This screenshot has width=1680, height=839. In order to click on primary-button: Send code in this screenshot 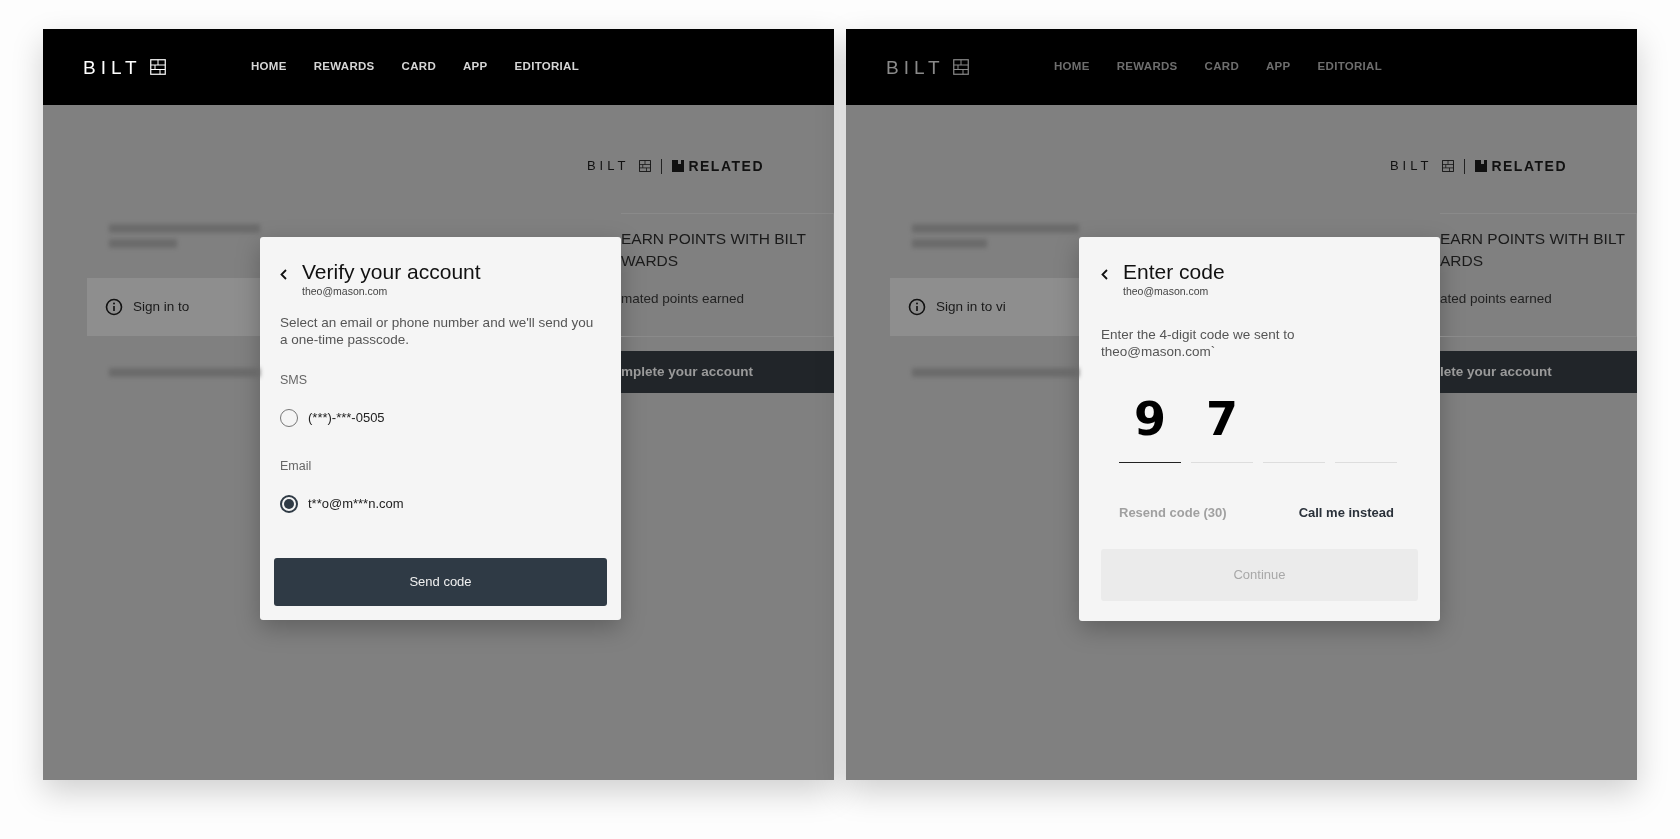, I will do `click(440, 581)`.